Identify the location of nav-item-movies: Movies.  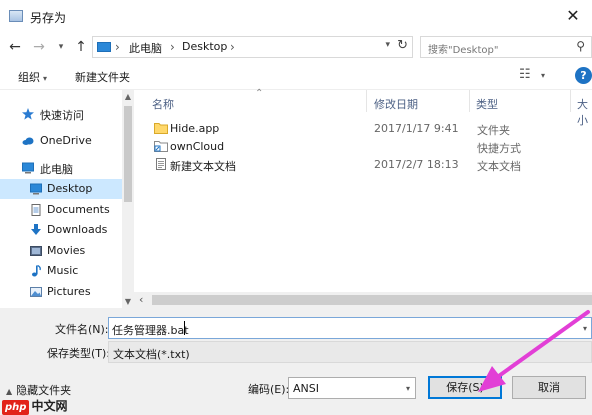
(61, 251).